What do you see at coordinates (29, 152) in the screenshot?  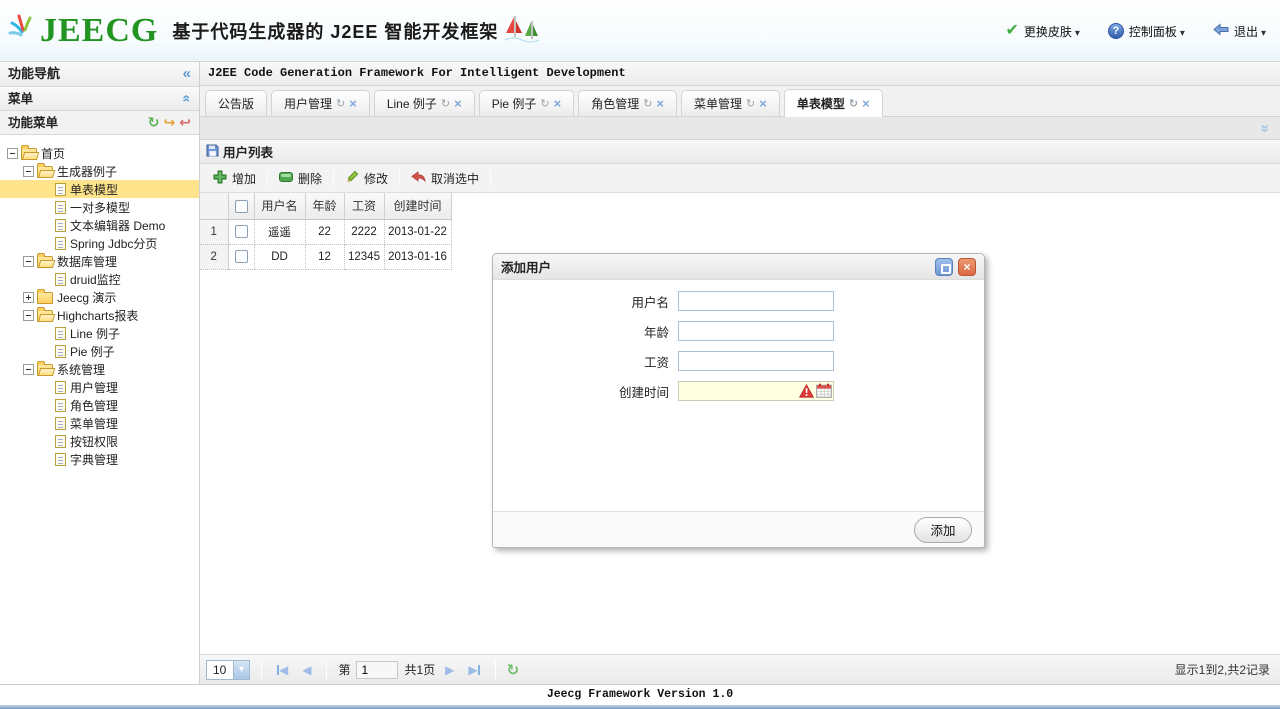 I see `folder-open-icon` at bounding box center [29, 152].